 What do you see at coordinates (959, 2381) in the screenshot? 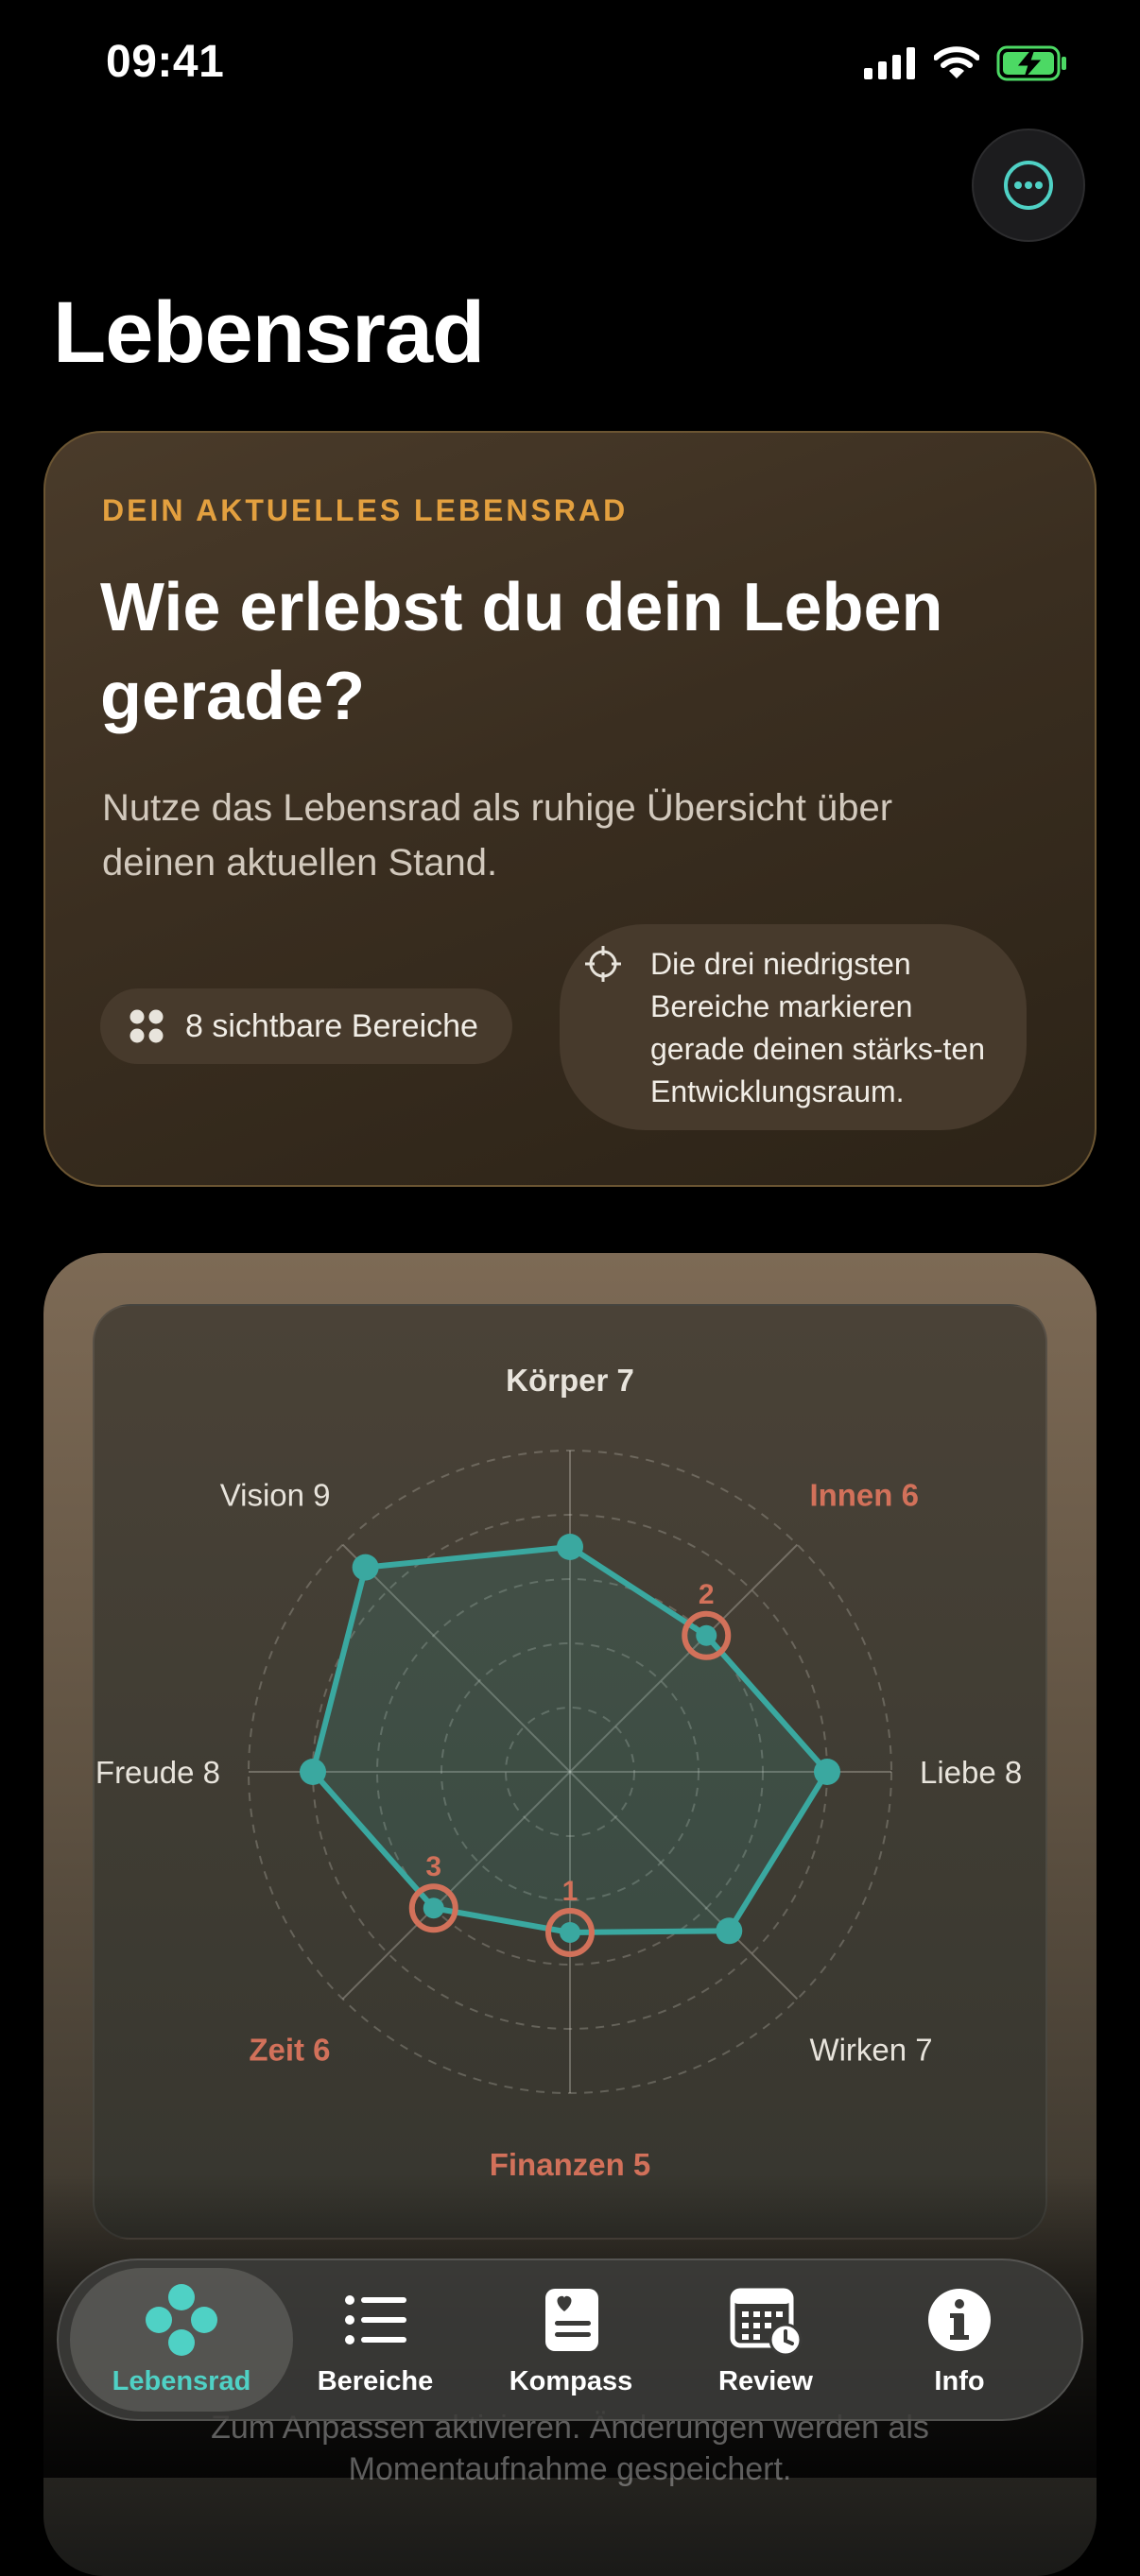
I see `tab-label: Info` at bounding box center [959, 2381].